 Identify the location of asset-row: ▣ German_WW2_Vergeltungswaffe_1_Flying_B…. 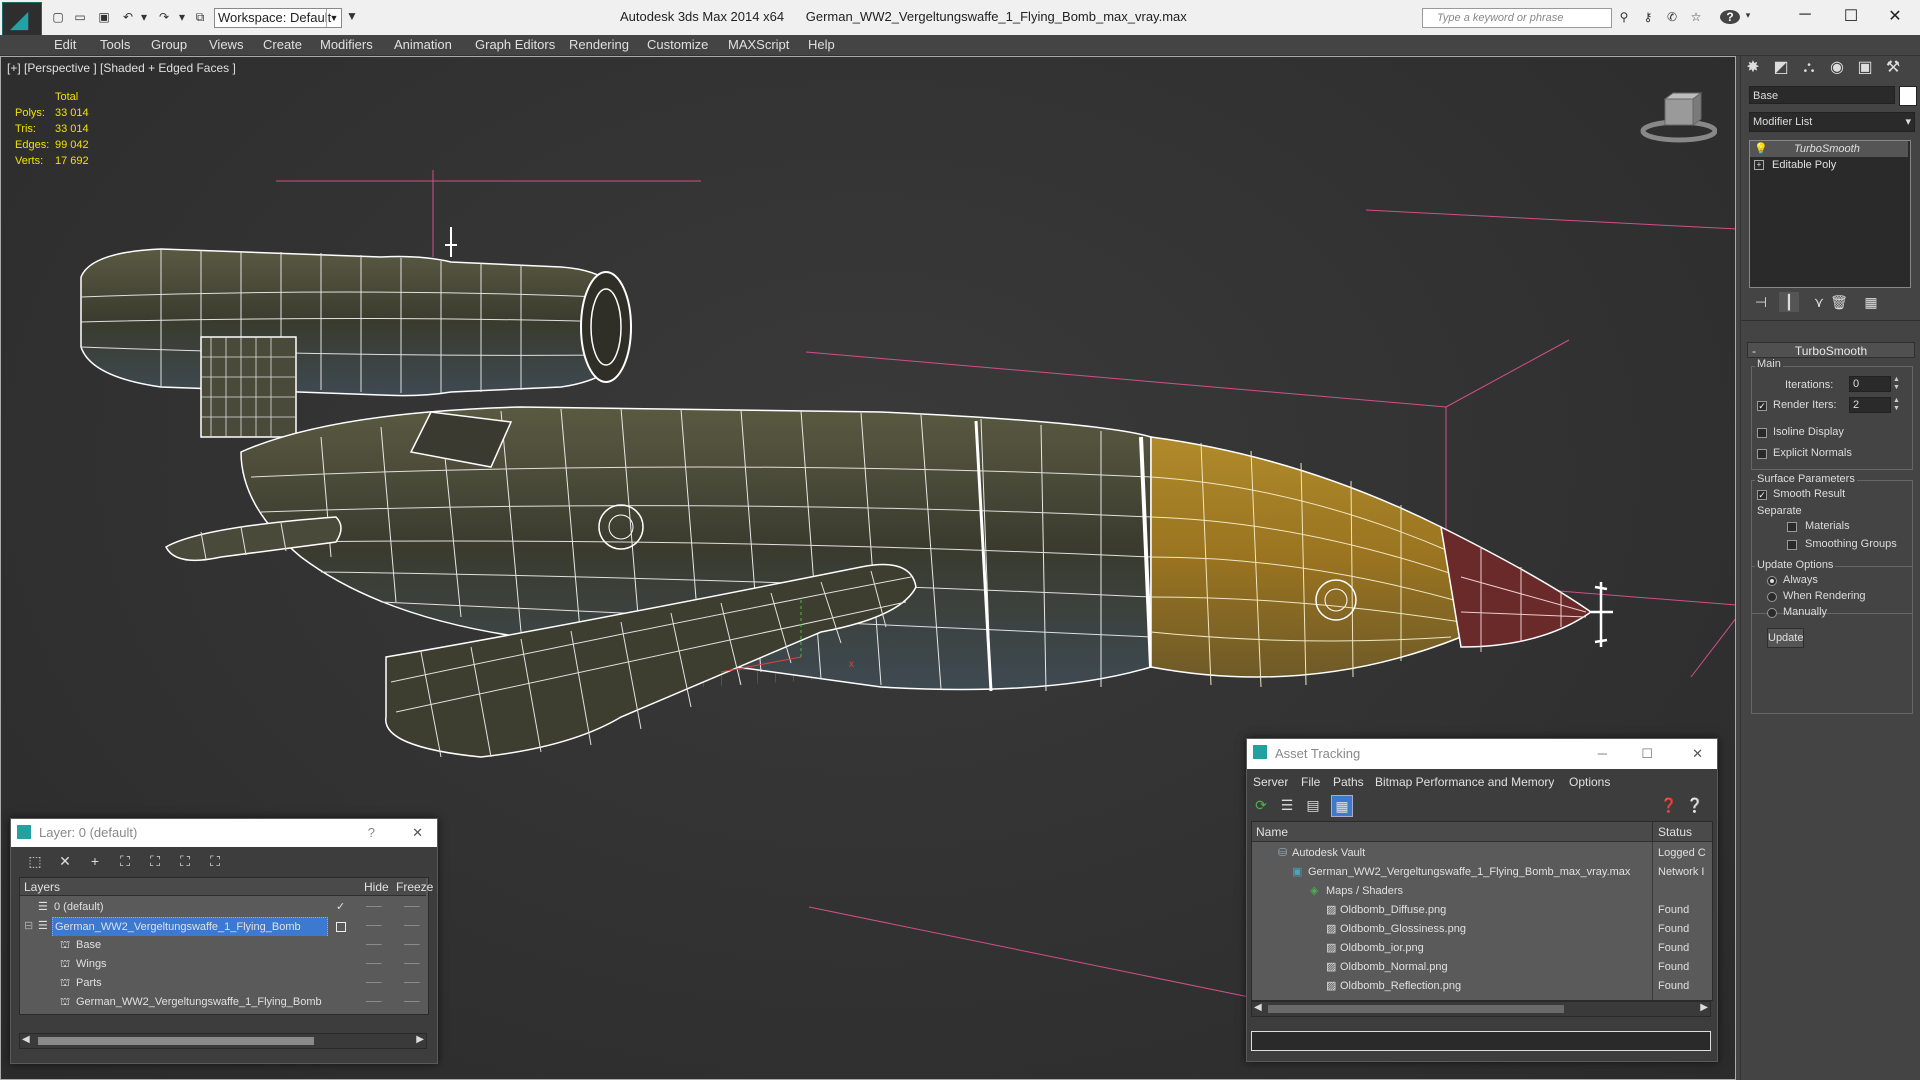
(1482, 872).